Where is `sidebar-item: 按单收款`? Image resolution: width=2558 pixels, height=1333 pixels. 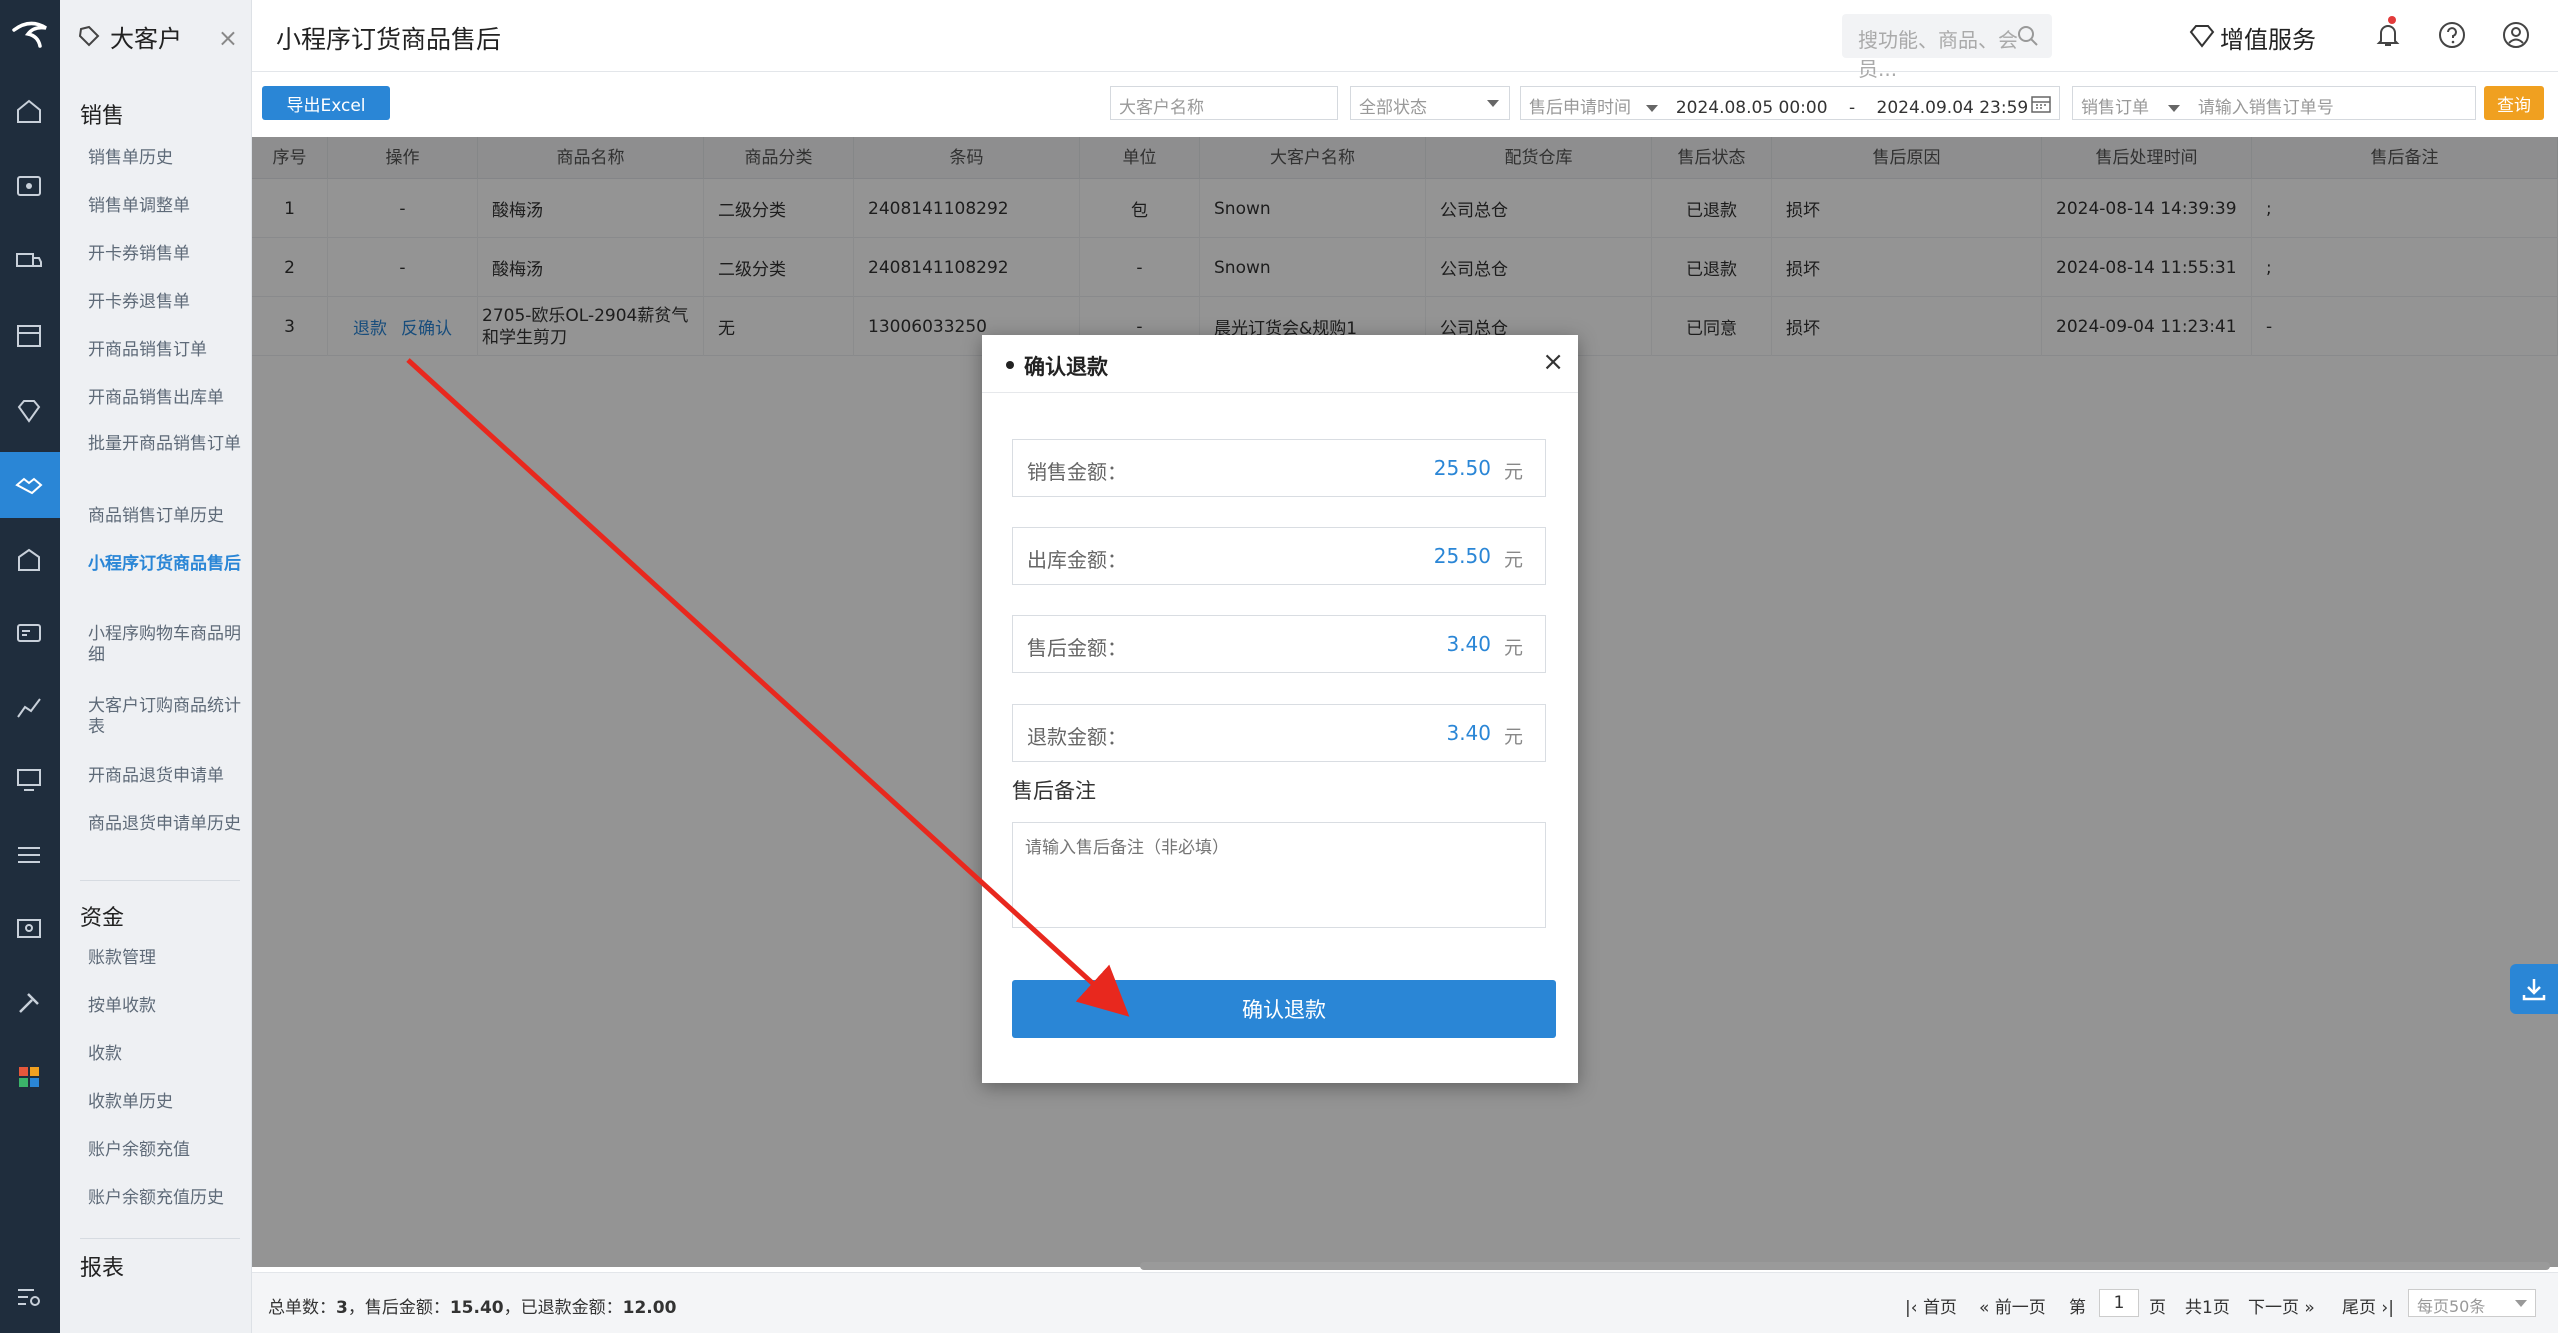 sidebar-item: 按单收款 is located at coordinates (165, 1006).